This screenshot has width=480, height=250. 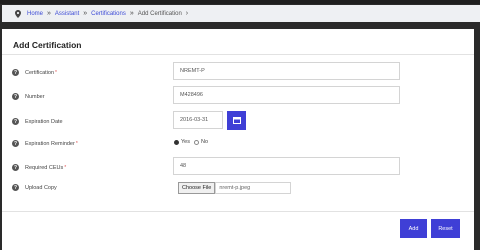 What do you see at coordinates (240, 2) in the screenshot?
I see `top-bar` at bounding box center [240, 2].